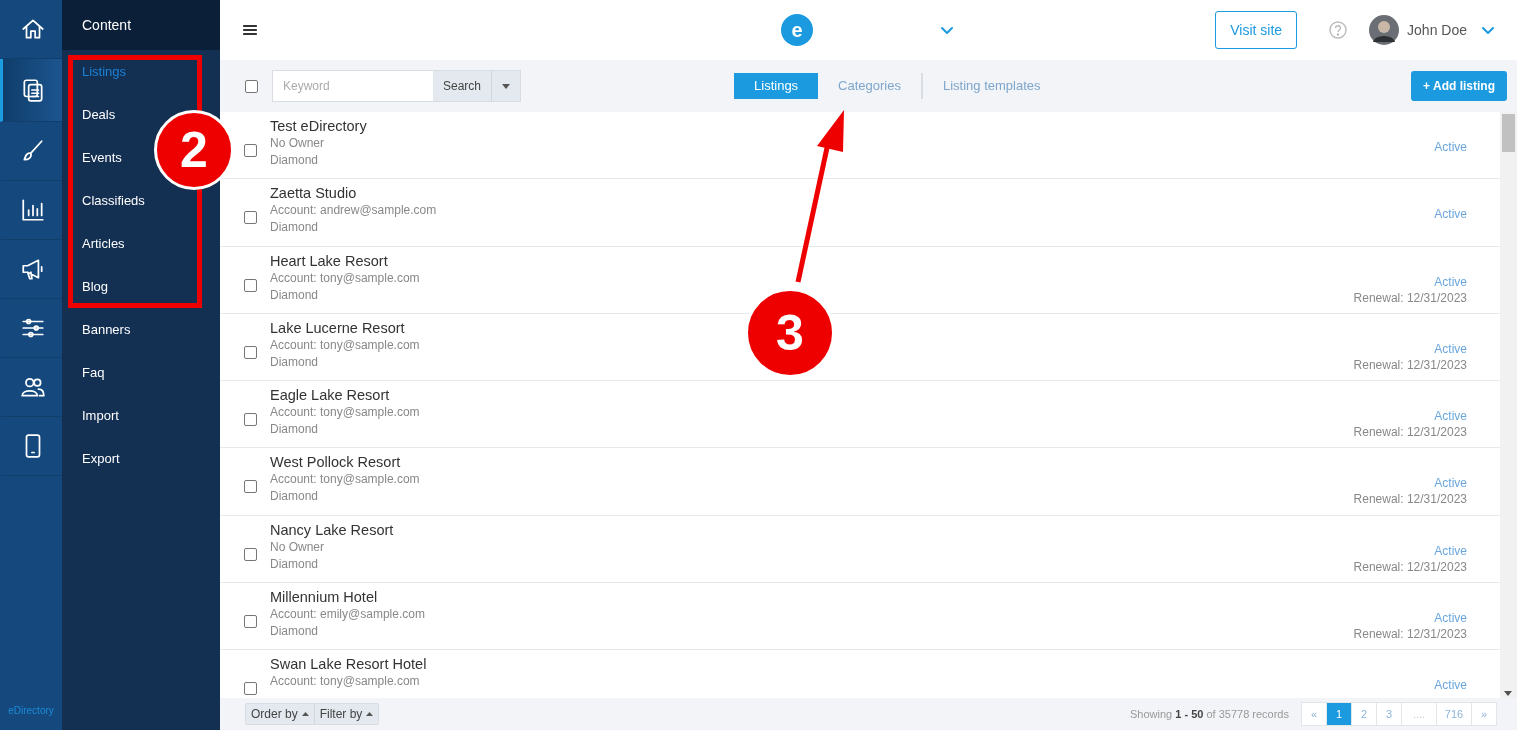  Describe the element at coordinates (95, 286) in the screenshot. I see `submenu-item: Blog` at that location.